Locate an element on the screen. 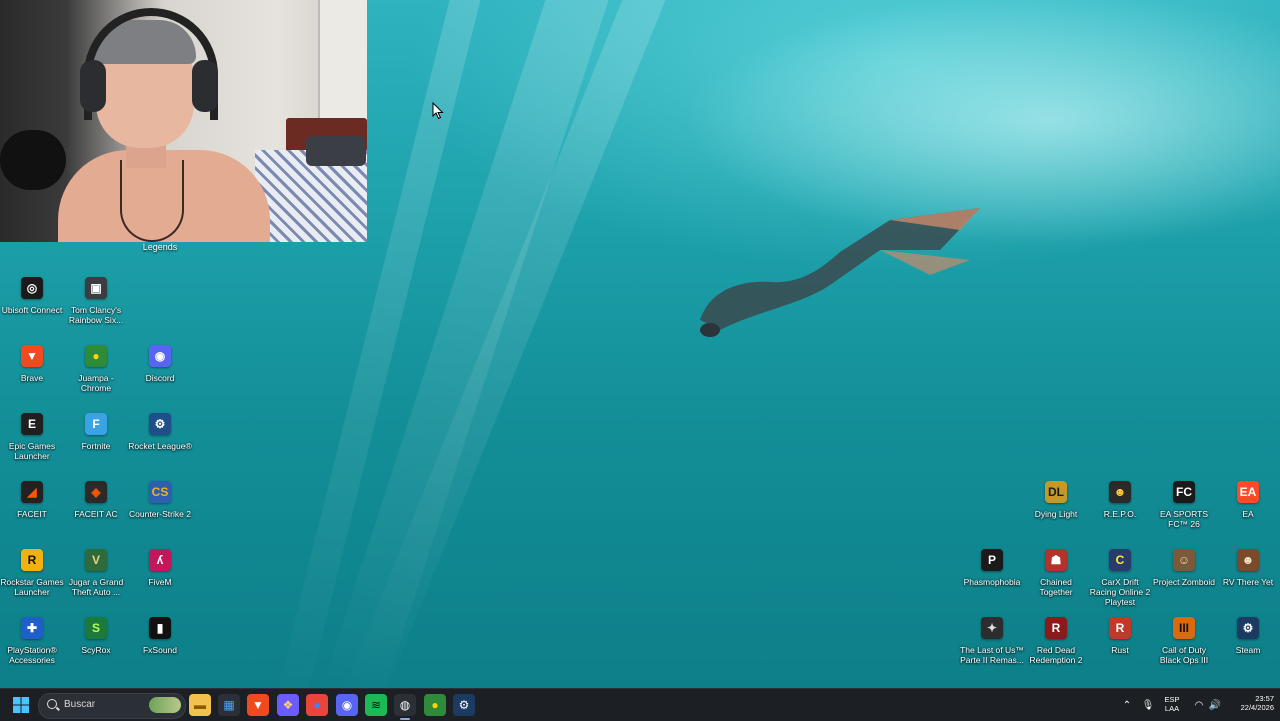 This screenshot has width=1280, height=721. desktop-shortcut-label: Epic Games Launcher is located at coordinates (32, 451).